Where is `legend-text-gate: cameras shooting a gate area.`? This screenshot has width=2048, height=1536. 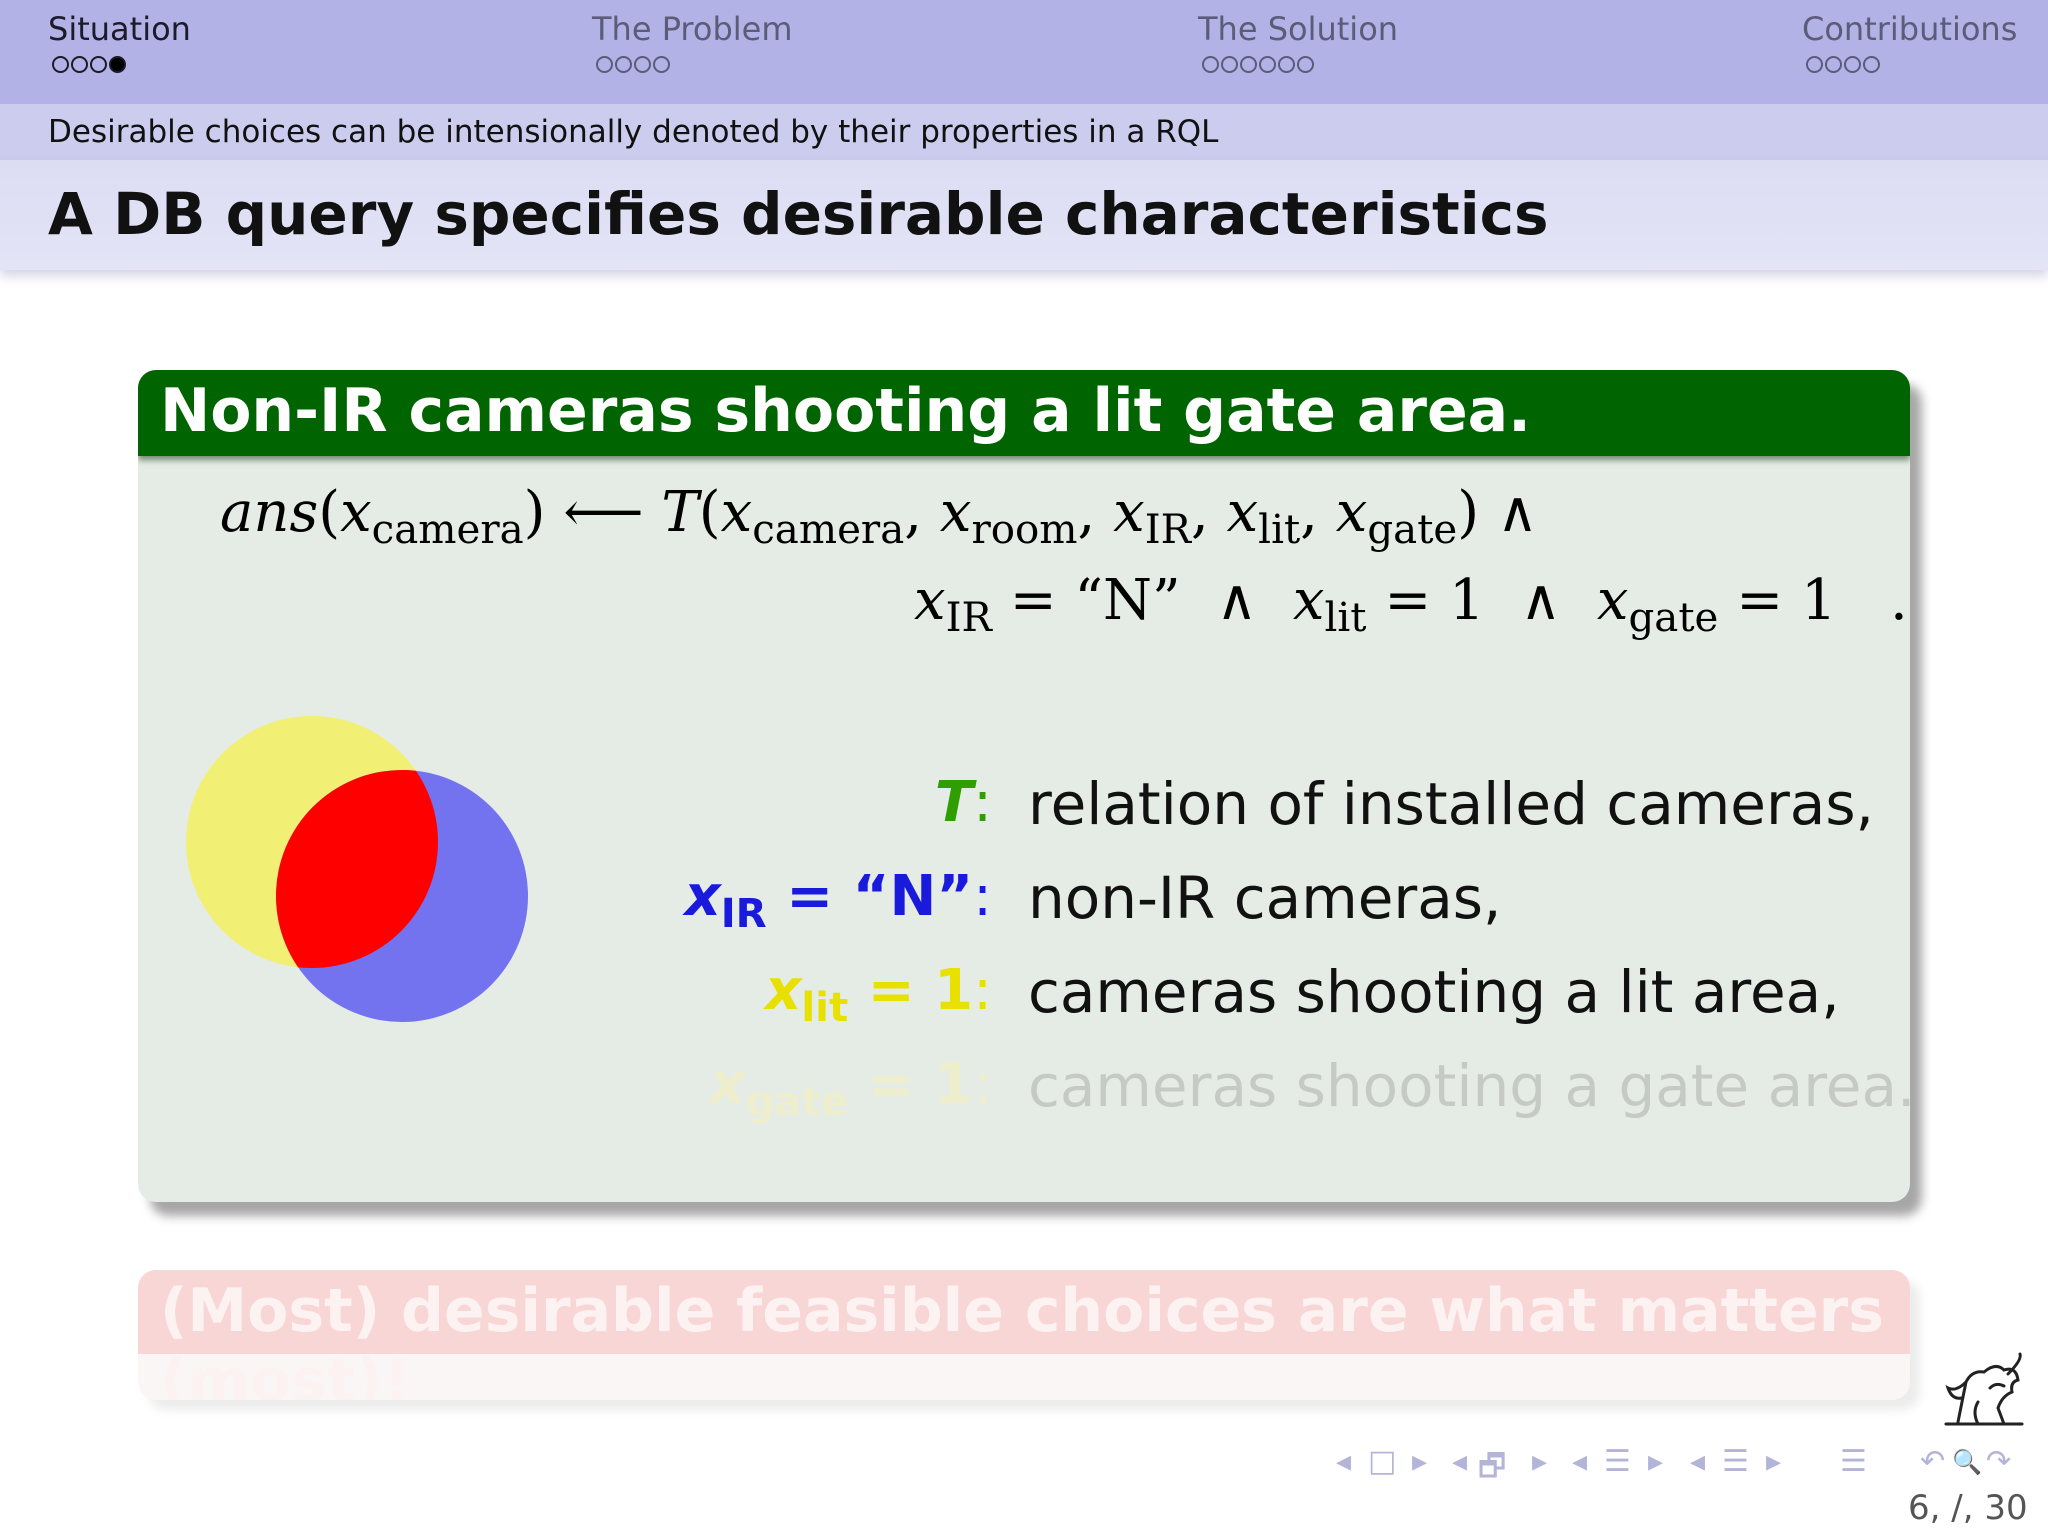 legend-text-gate: cameras shooting a gate area. is located at coordinates (1469, 1086).